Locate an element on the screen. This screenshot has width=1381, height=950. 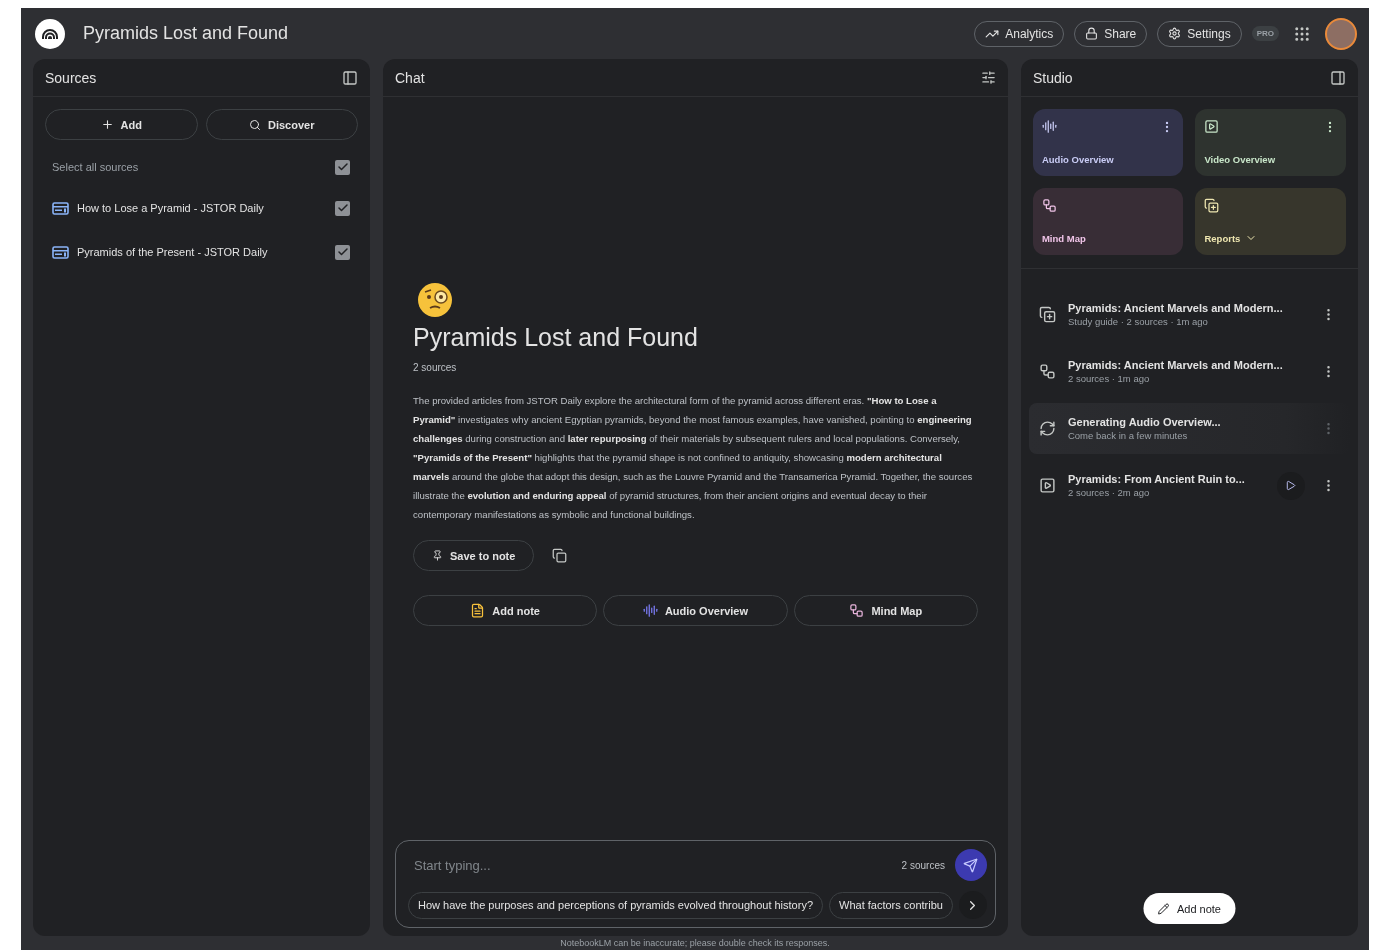
note-item: Pyramids: Ancient Marvels and Modern... 2 sources · 1m ago is located at coordinates (1189, 371).